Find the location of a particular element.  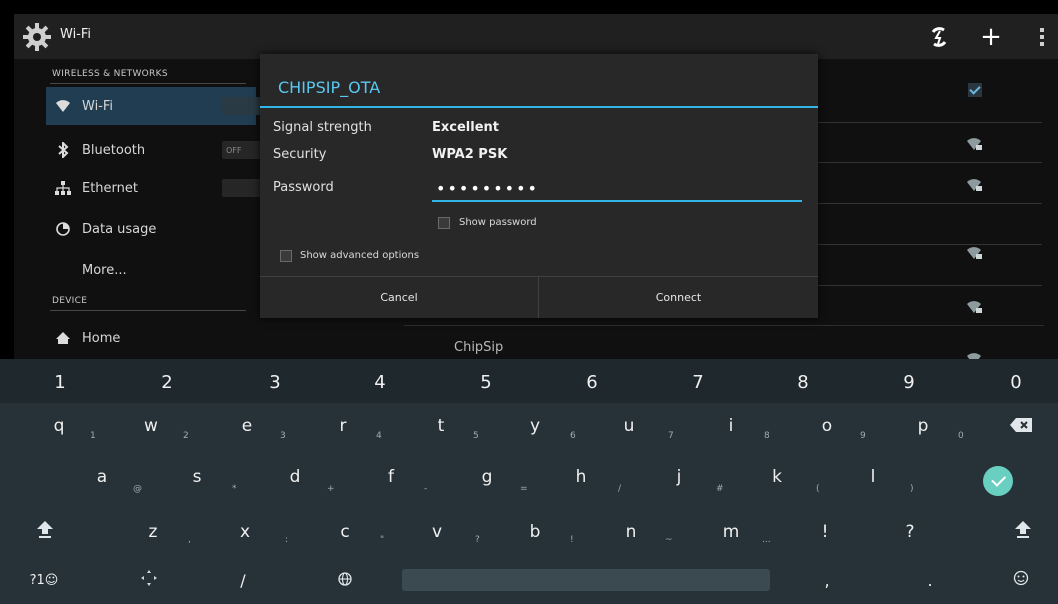

key-label: d is located at coordinates (295, 477).